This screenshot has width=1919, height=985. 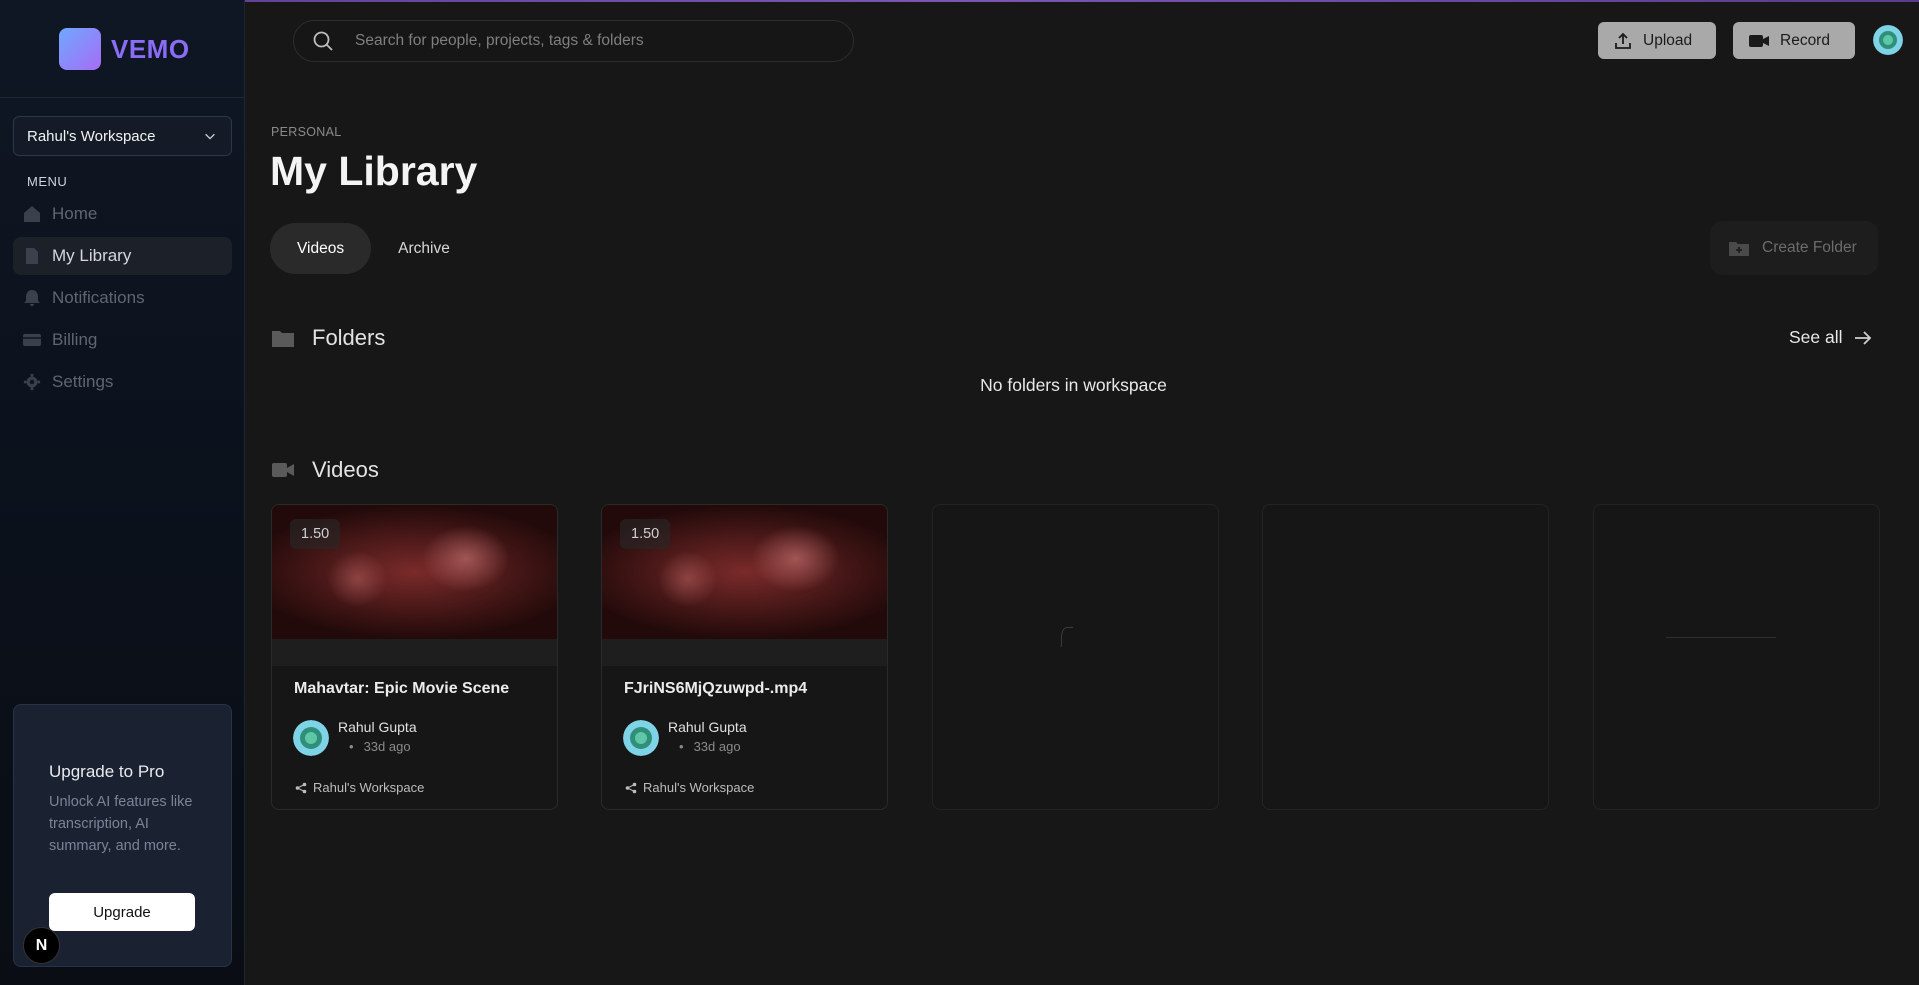 I want to click on record-button: Record, so click(x=1794, y=40).